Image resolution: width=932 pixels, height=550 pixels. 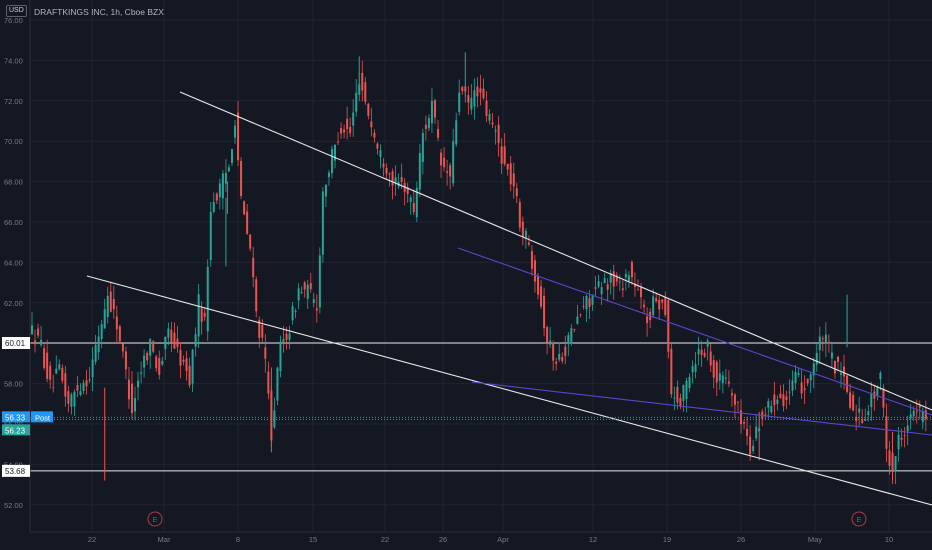 What do you see at coordinates (16, 11) in the screenshot?
I see `currency-badge: USD` at bounding box center [16, 11].